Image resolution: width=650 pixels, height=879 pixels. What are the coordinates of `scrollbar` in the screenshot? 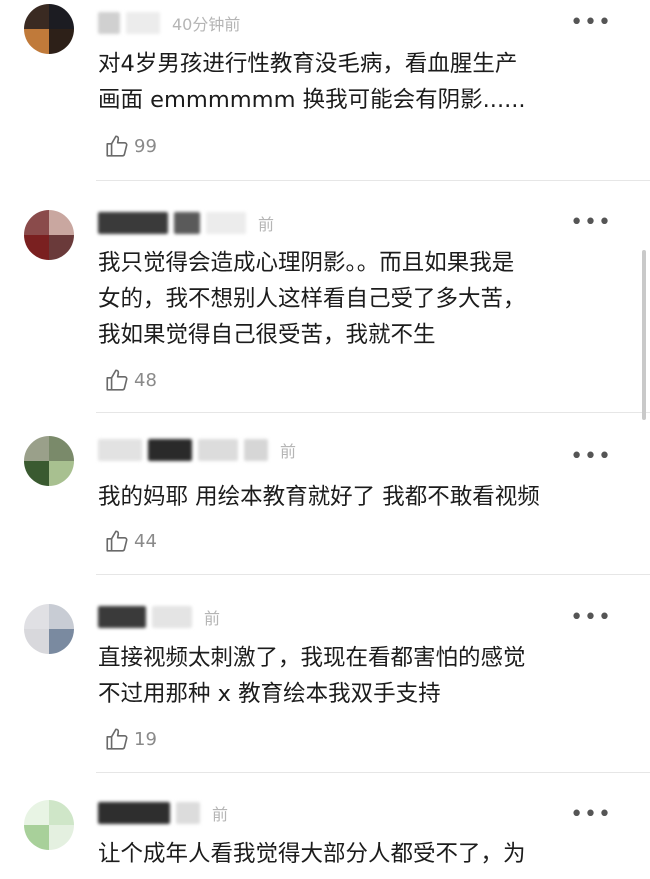 It's located at (644, 335).